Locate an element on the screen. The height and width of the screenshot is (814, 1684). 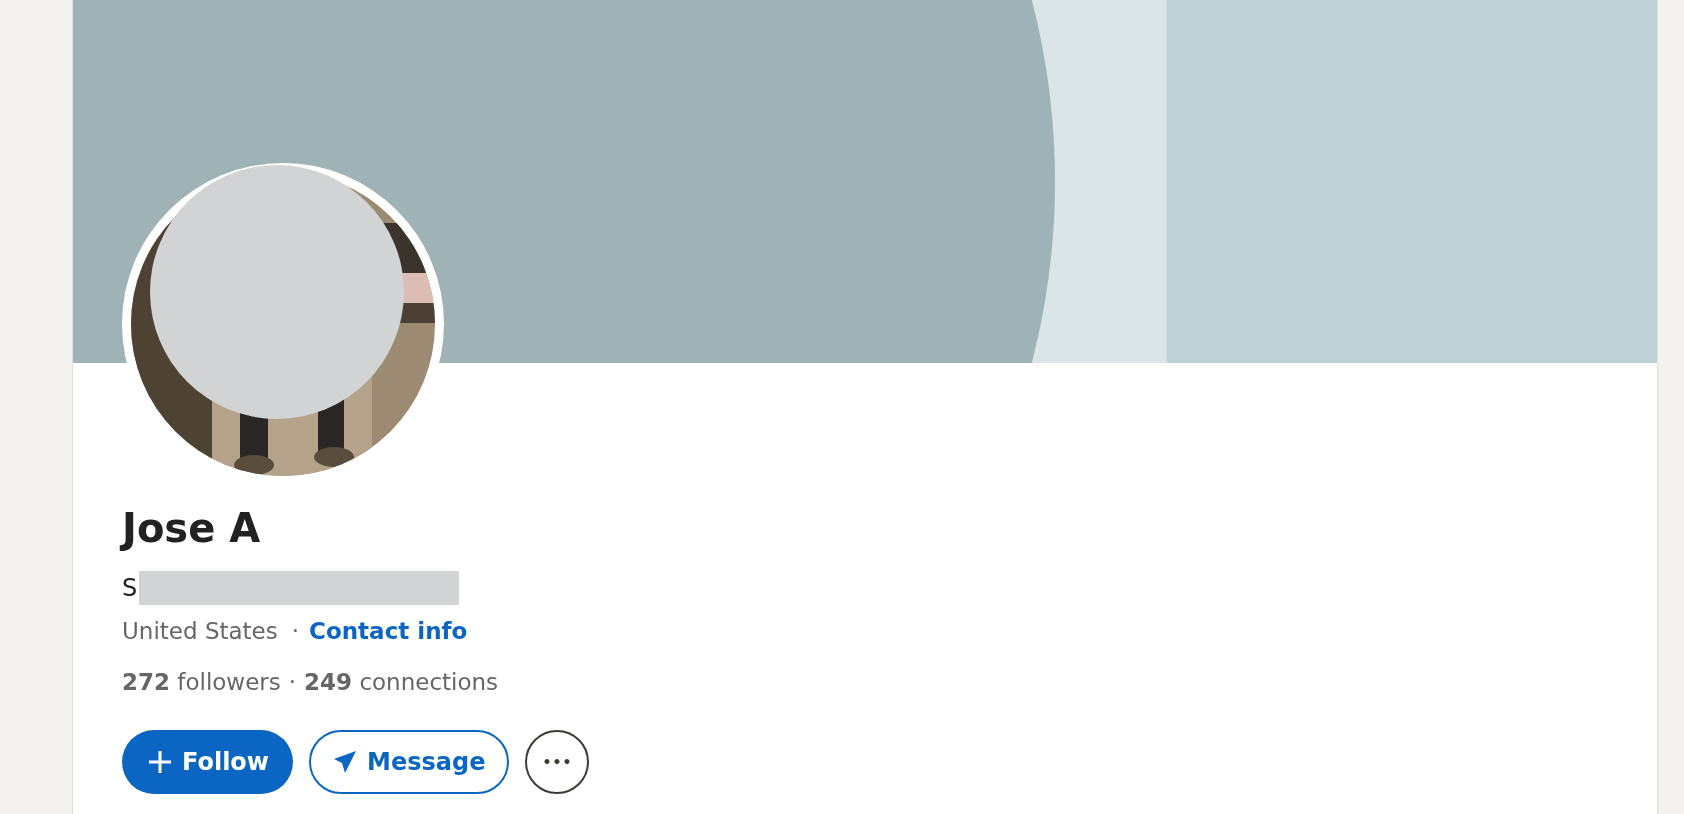
message-button: Message is located at coordinates (409, 762).